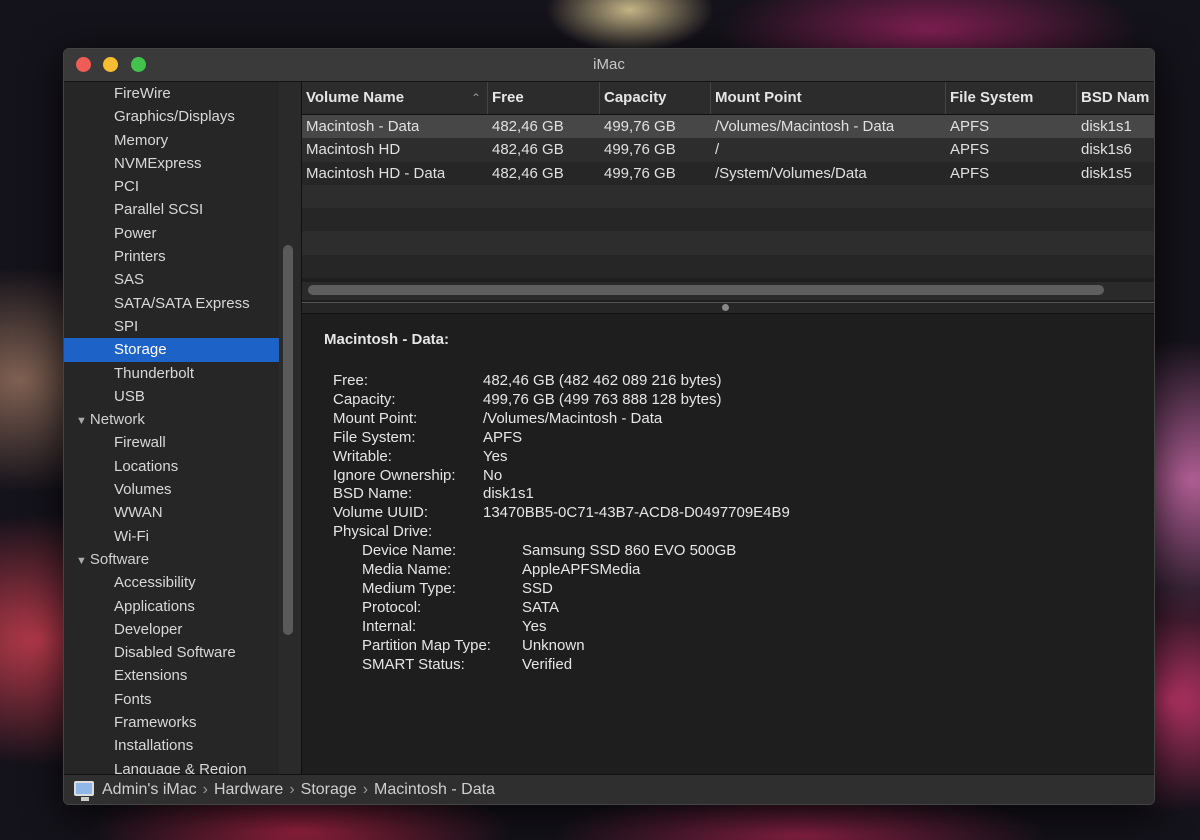 The image size is (1200, 840). I want to click on cell-bsd-name: disk1s1, so click(1106, 126).